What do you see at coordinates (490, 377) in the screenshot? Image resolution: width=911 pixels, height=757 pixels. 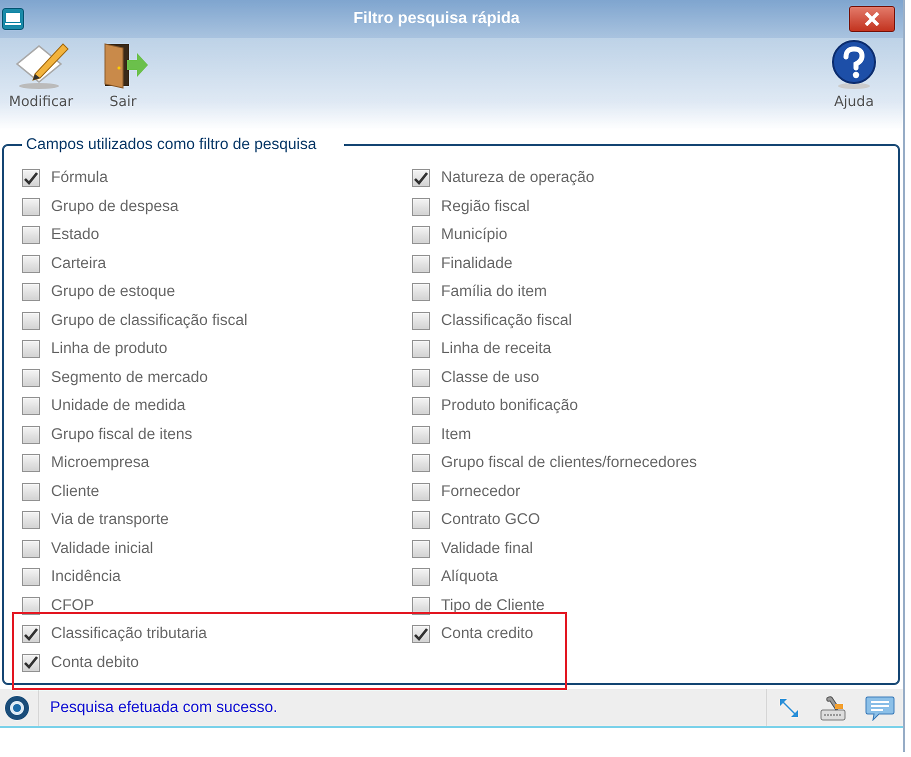 I see `checkbox-label: Classe de uso` at bounding box center [490, 377].